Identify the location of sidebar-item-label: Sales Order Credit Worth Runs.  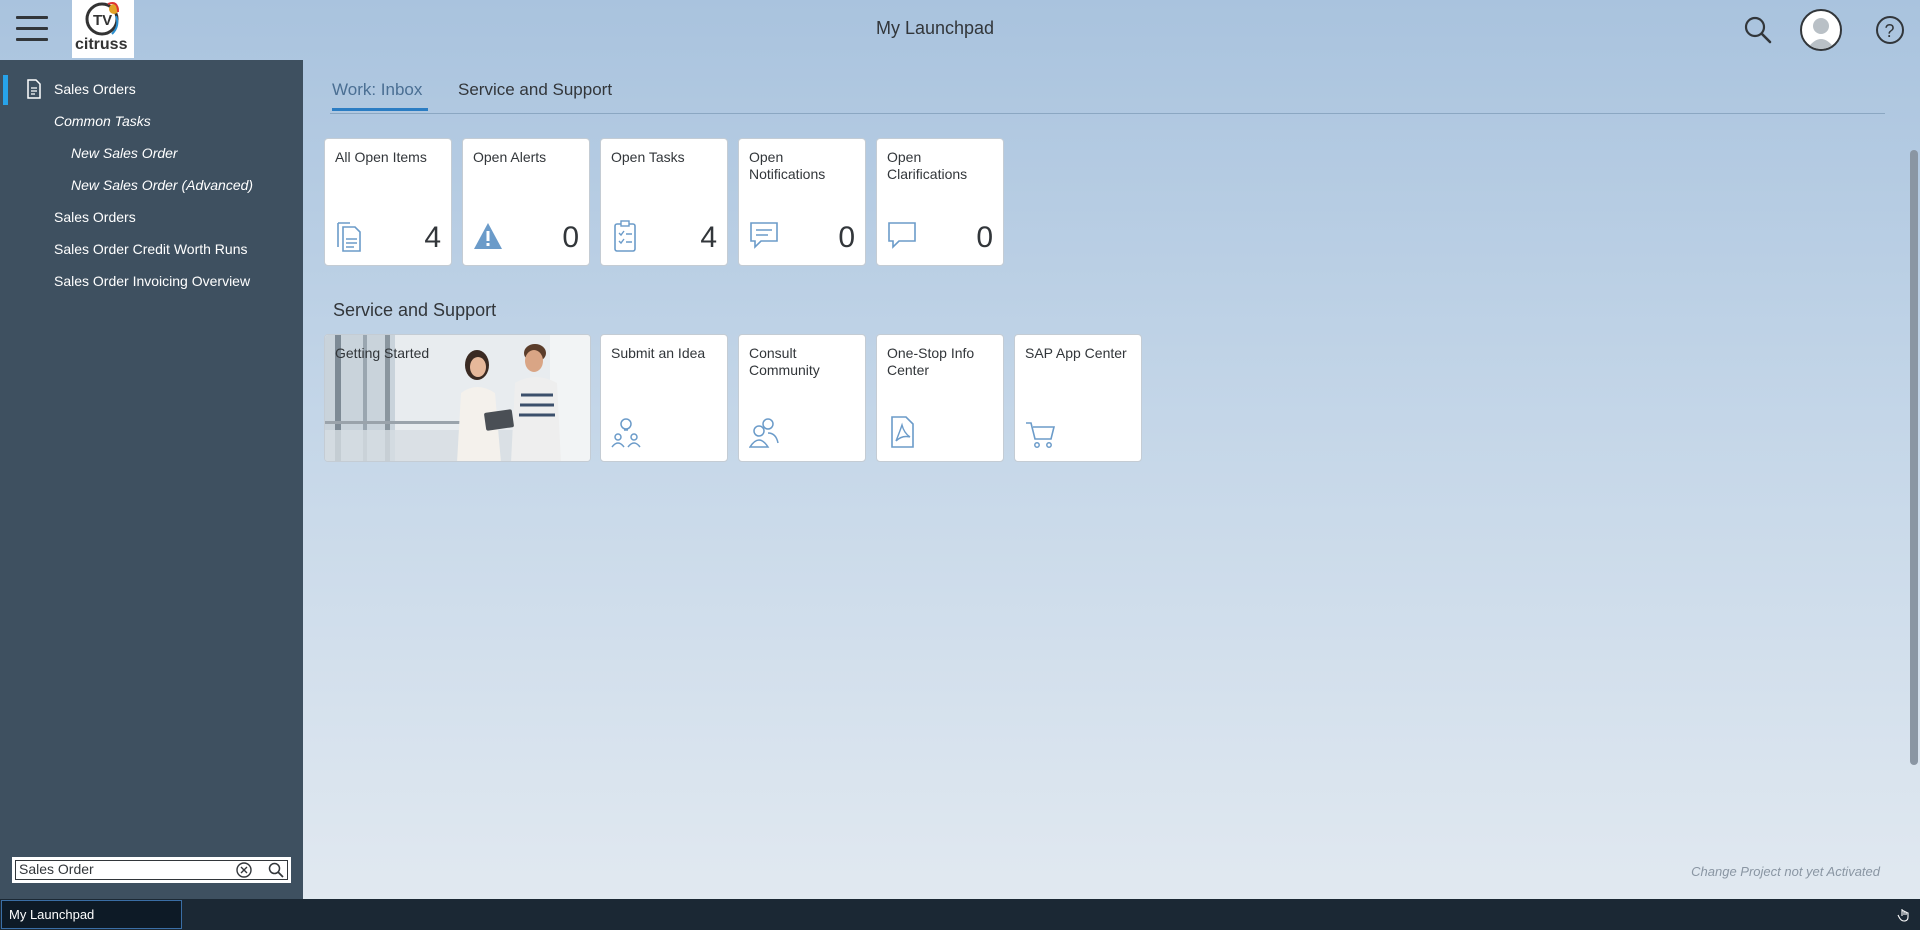
(151, 249).